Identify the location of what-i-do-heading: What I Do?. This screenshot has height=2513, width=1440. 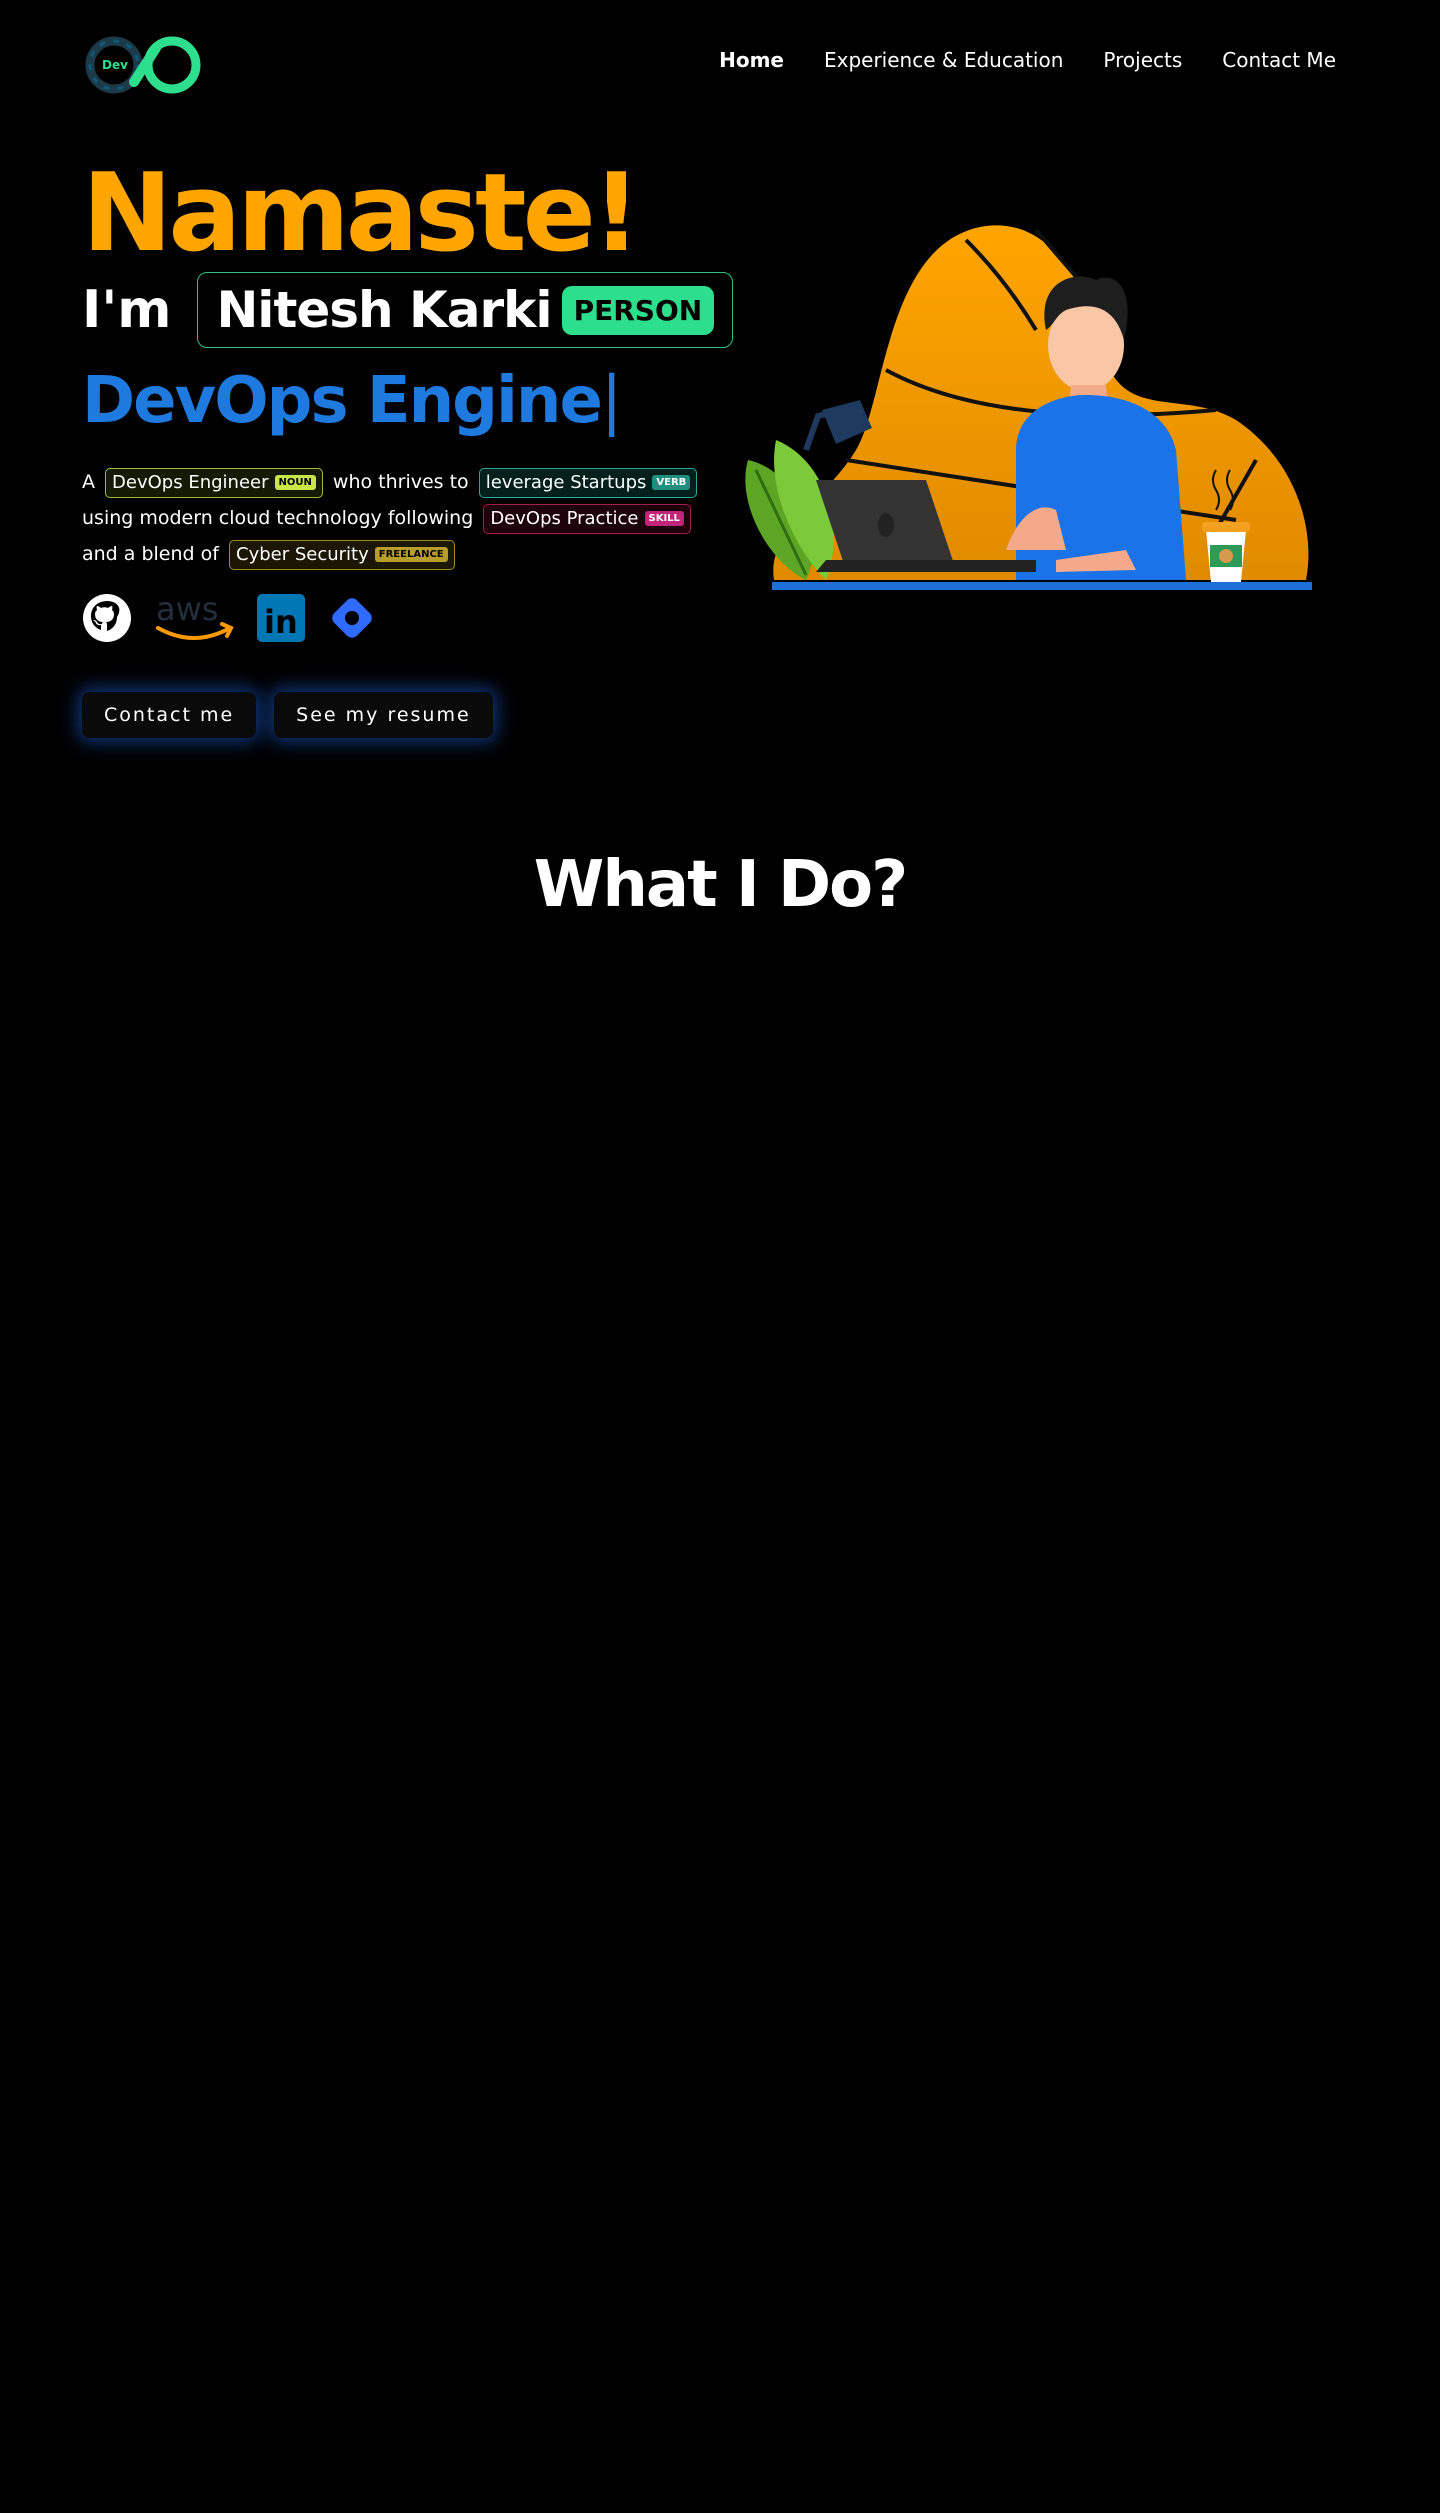
(721, 885).